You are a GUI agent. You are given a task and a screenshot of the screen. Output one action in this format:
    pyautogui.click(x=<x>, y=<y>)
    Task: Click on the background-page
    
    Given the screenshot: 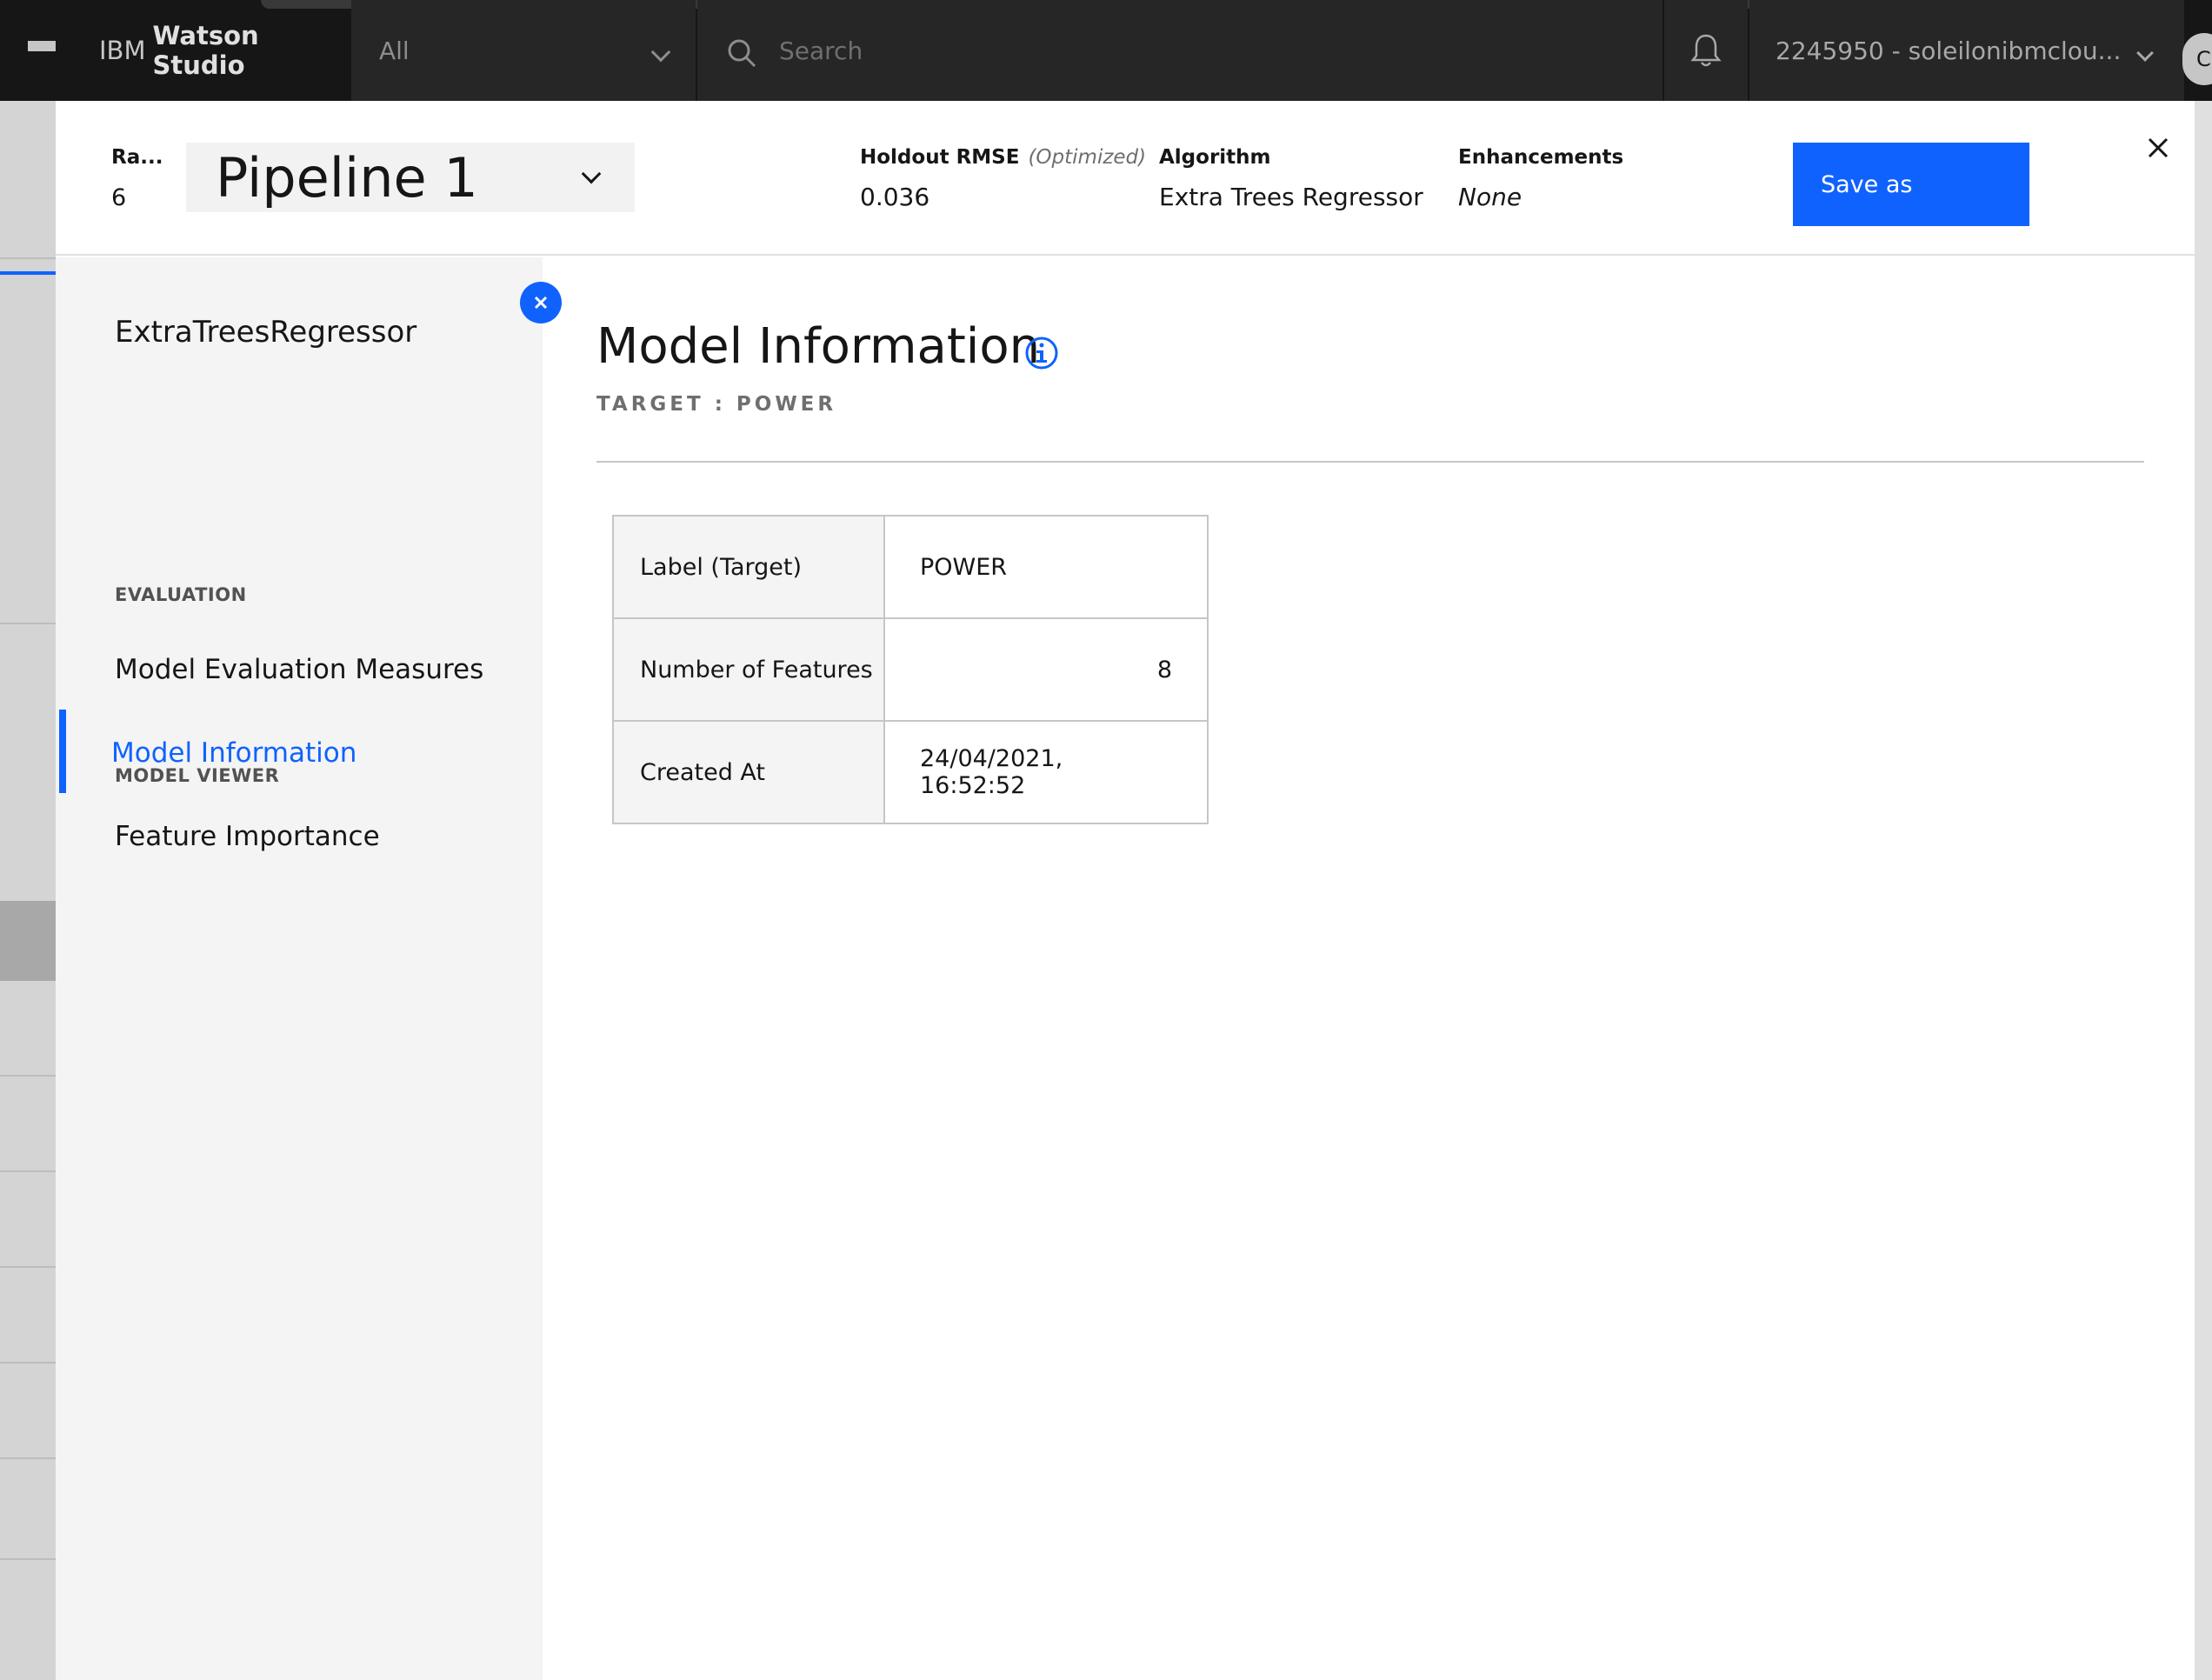 What is the action you would take?
    pyautogui.click(x=28, y=890)
    